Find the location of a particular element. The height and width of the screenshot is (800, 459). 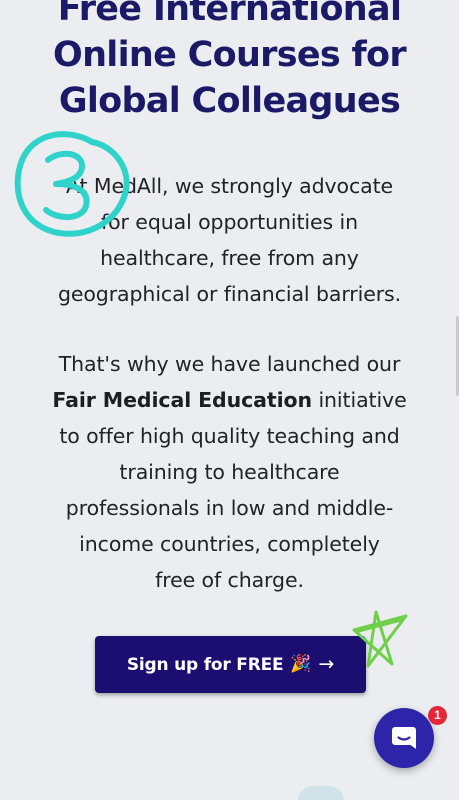

arrow-right-icon: → is located at coordinates (326, 664).